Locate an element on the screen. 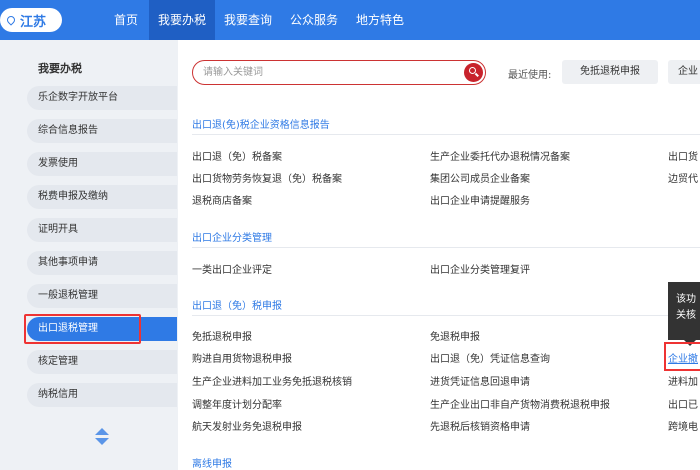 This screenshot has width=700, height=470. region-selector: 江苏 is located at coordinates (31, 20).